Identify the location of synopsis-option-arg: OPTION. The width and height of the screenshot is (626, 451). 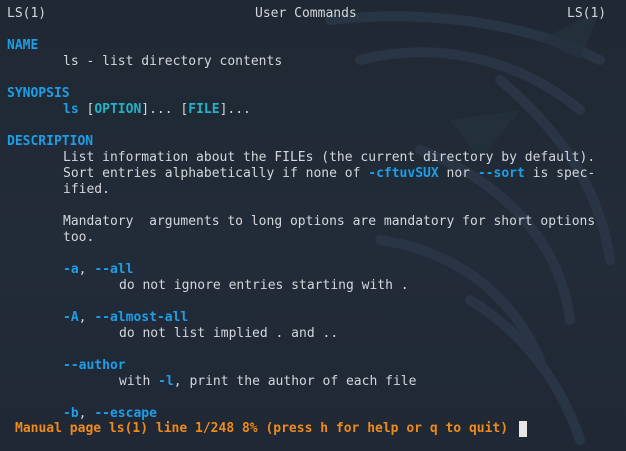
(118, 109).